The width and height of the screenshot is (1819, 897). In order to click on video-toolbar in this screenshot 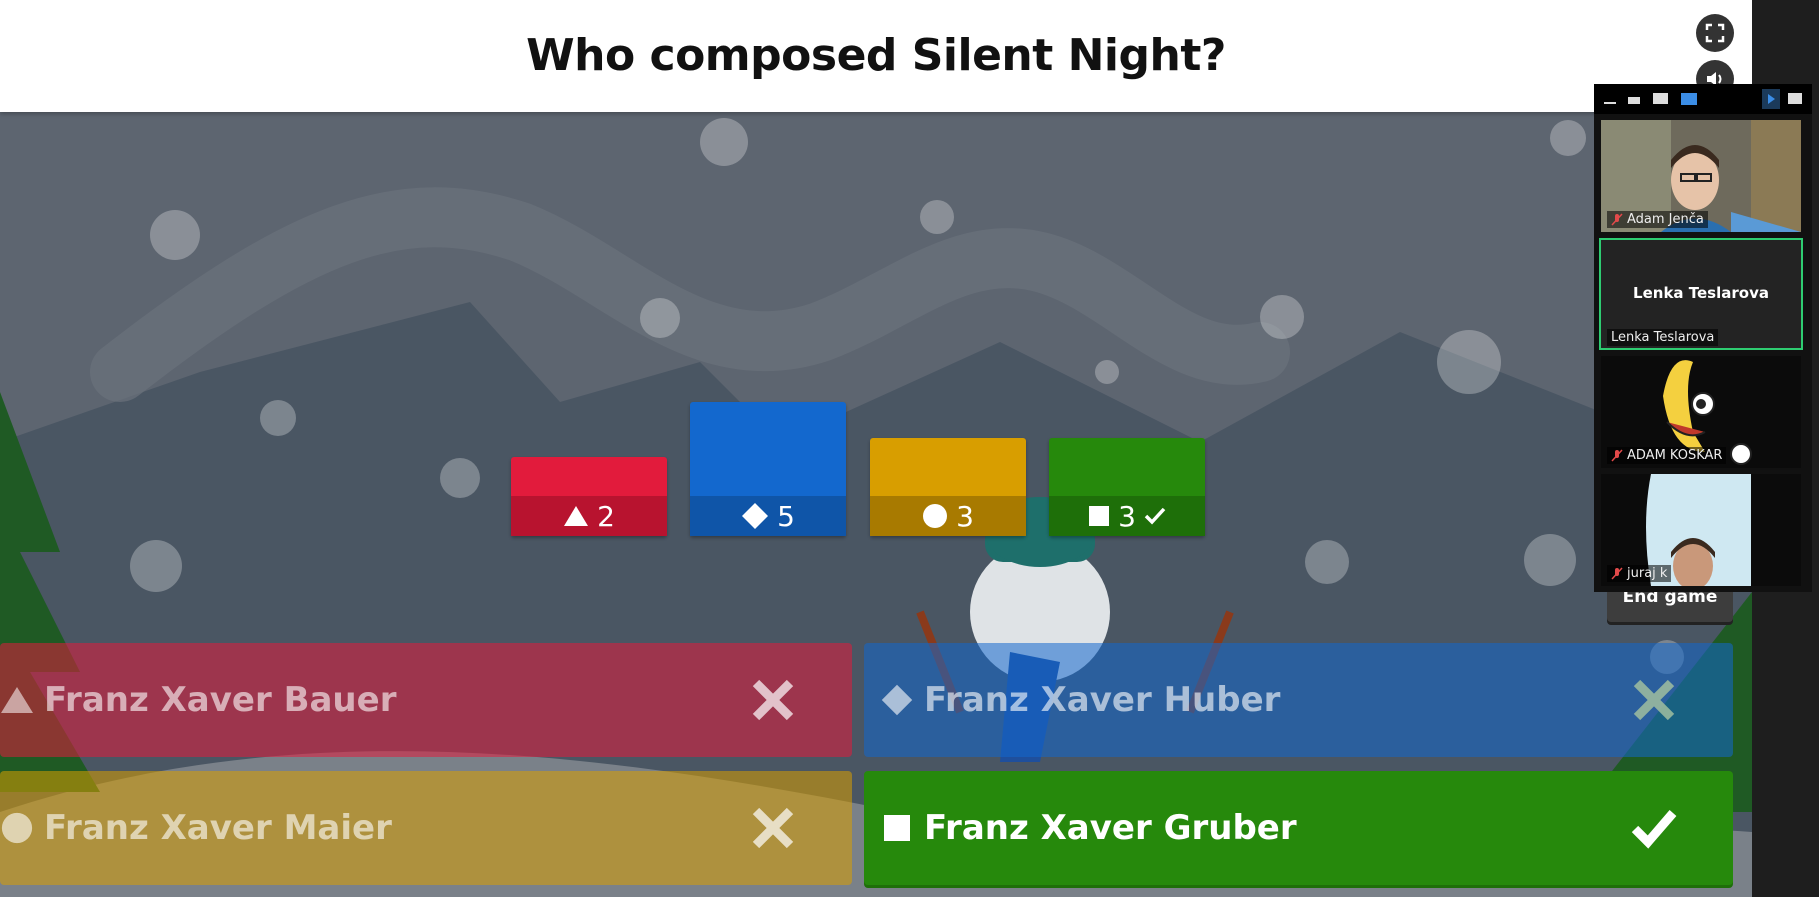, I will do `click(1703, 99)`.